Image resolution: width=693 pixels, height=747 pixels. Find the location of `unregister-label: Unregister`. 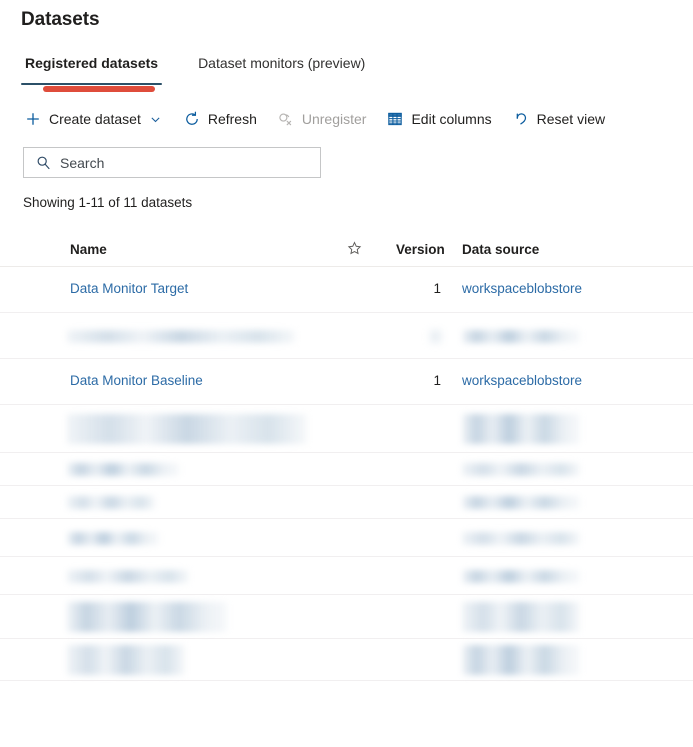

unregister-label: Unregister is located at coordinates (334, 119).